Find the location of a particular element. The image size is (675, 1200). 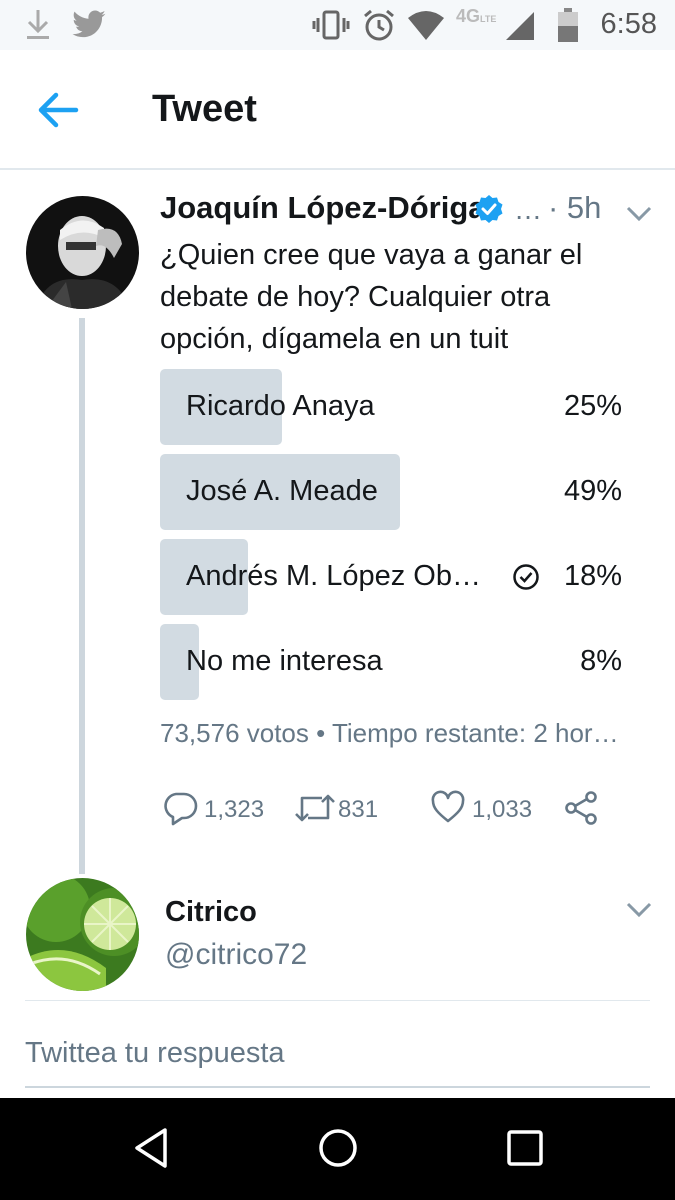

reply-icon is located at coordinates (181, 809).